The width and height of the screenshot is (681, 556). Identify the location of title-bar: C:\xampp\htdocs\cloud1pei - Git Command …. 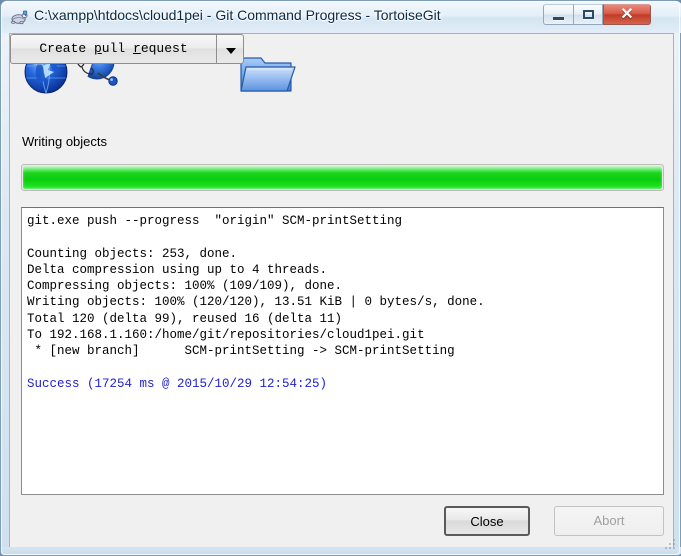
(341, 17).